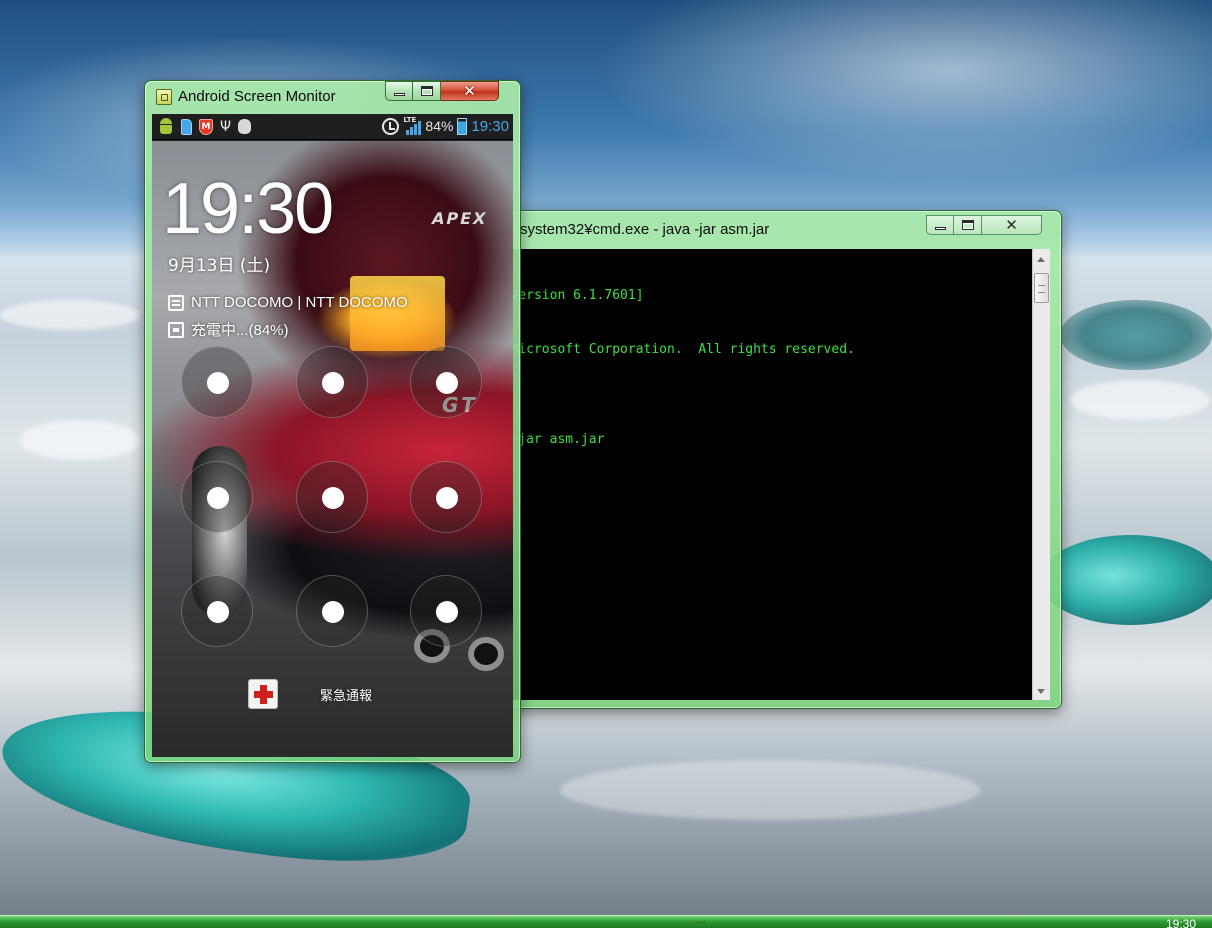 This screenshot has height=928, width=1212. I want to click on console-window-title: system32¥cmd.exe - java -jar asm.jar, so click(645, 229).